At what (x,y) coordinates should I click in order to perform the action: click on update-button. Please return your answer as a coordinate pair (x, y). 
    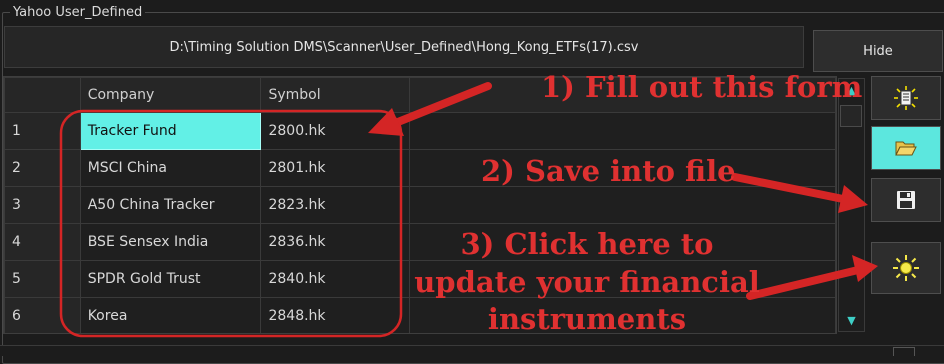
    Looking at the image, I should click on (906, 268).